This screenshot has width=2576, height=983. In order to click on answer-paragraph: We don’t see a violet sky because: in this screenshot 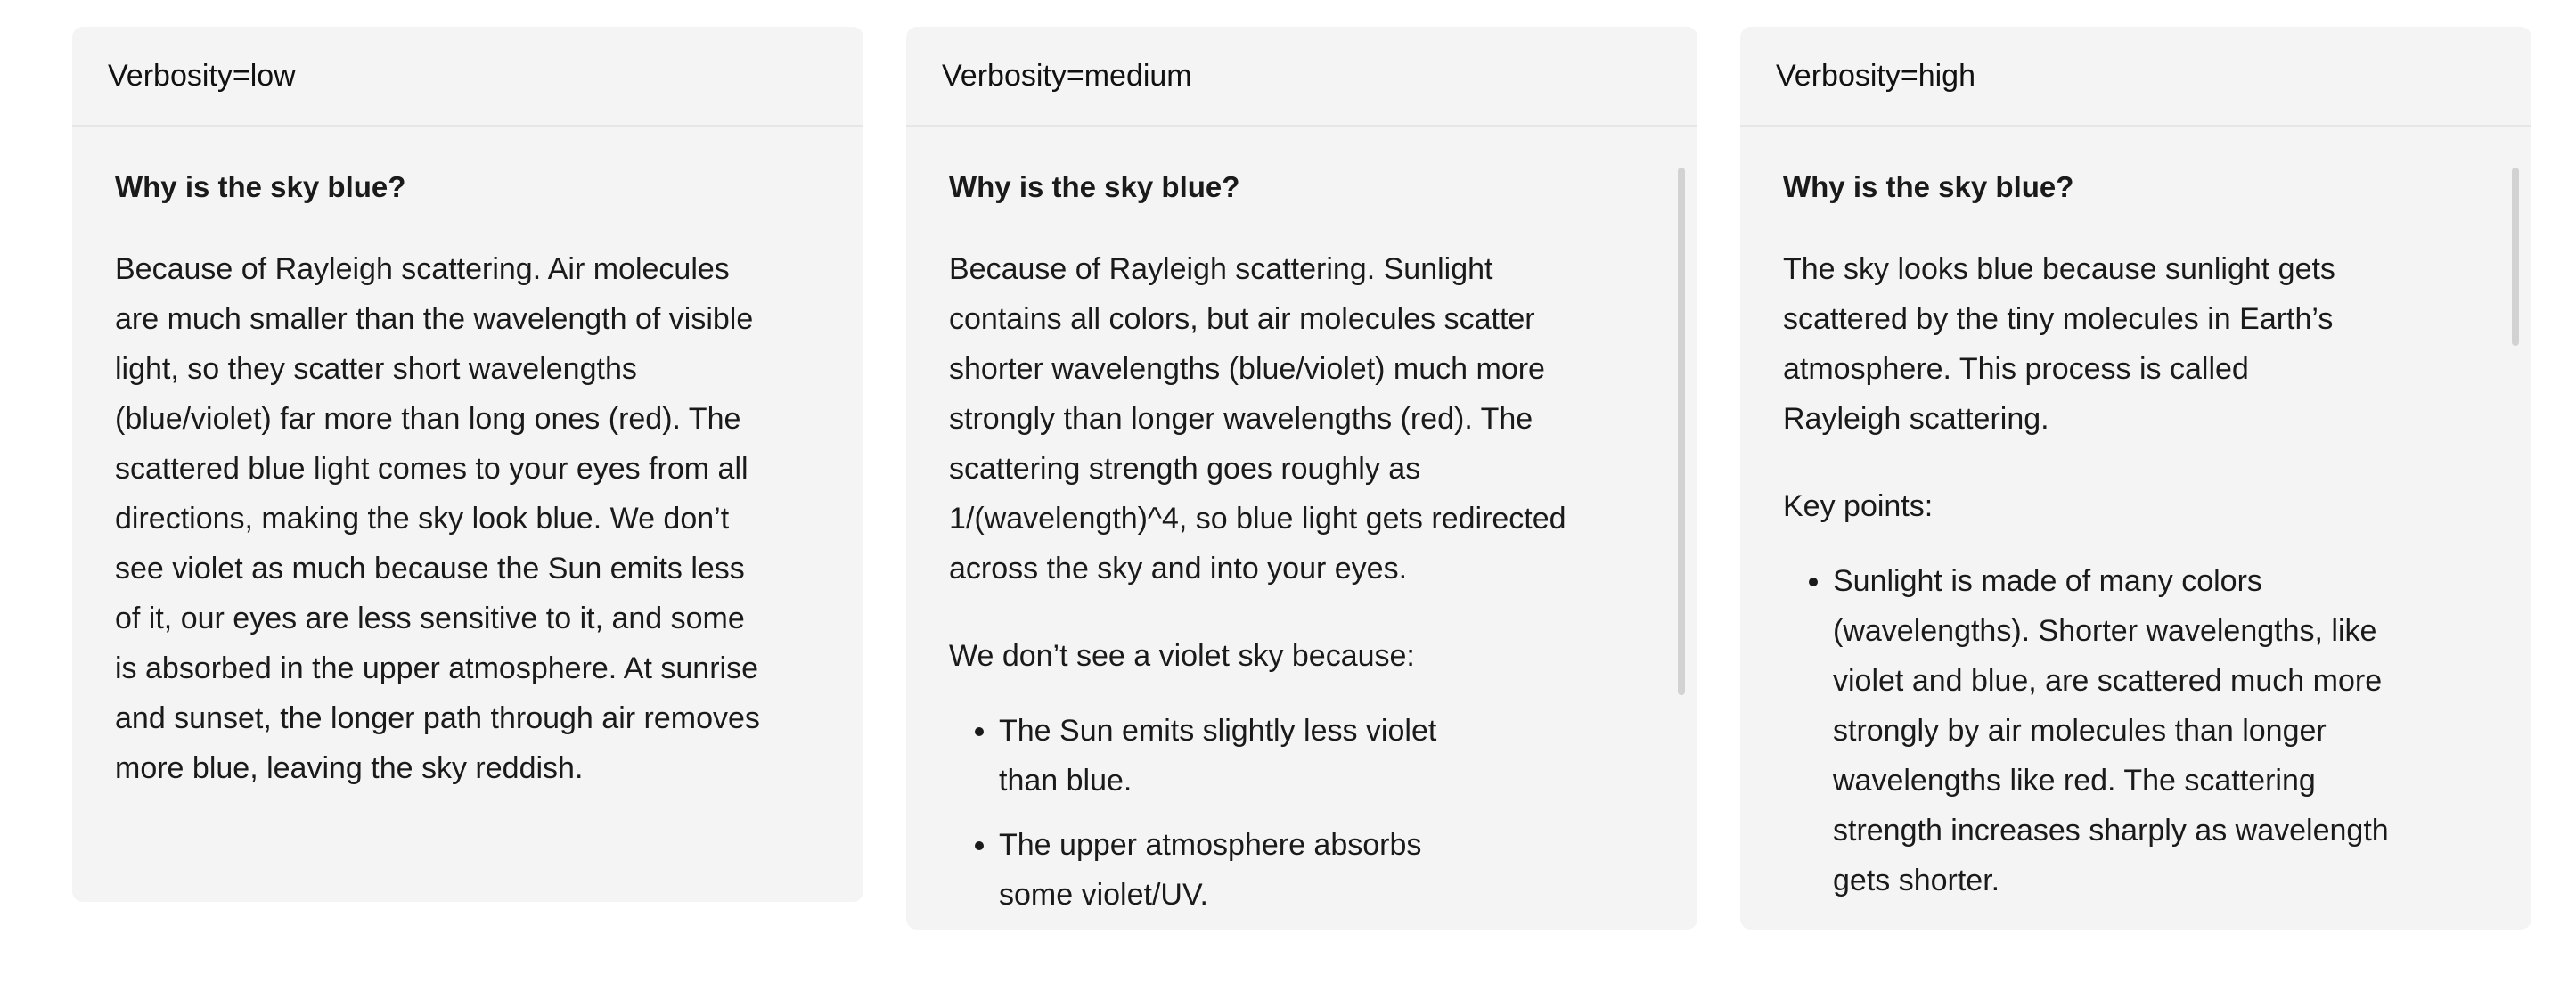, I will do `click(1182, 656)`.